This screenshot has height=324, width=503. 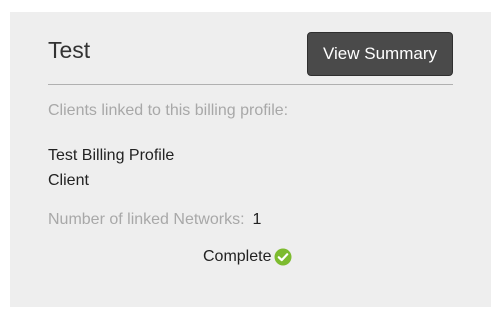 What do you see at coordinates (111, 168) in the screenshot?
I see `client-list: Test Billing Profile Client` at bounding box center [111, 168].